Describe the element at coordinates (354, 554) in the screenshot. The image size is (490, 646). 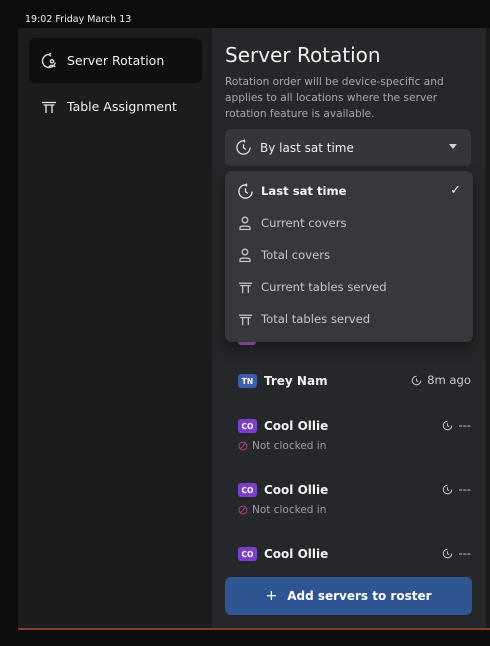
I see `server-list-item: CO Cool Ollie ---` at that location.